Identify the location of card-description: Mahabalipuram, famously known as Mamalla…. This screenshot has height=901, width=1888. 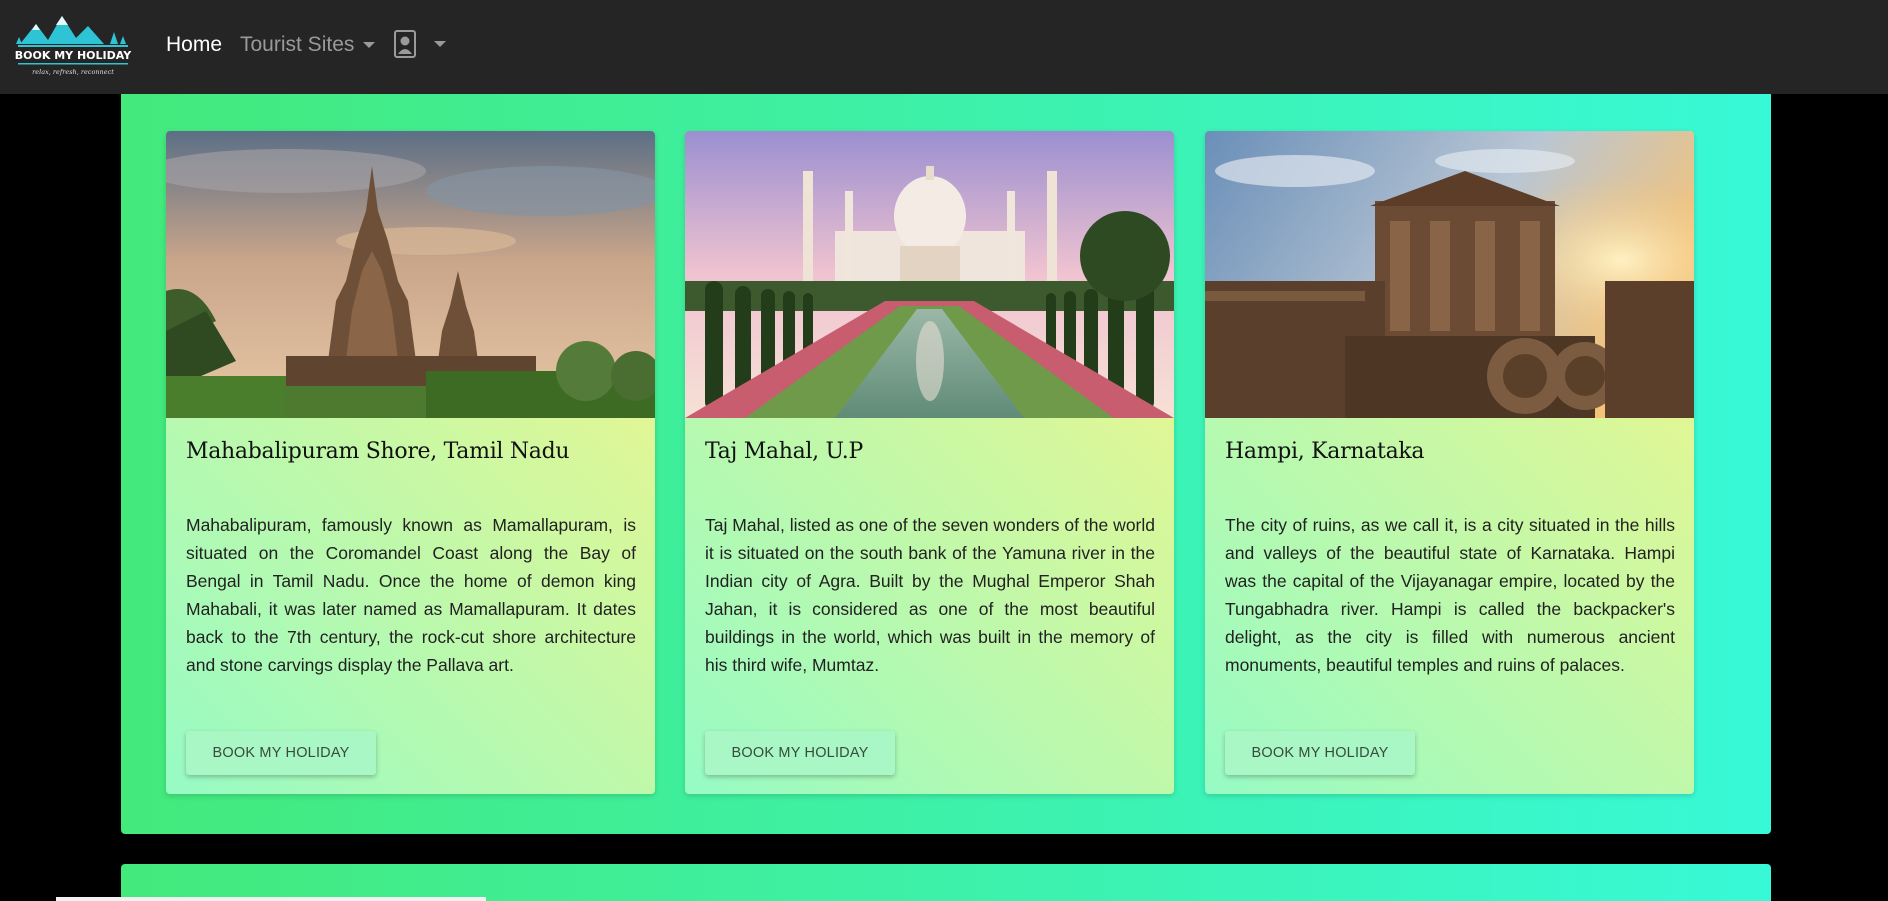
(411, 595).